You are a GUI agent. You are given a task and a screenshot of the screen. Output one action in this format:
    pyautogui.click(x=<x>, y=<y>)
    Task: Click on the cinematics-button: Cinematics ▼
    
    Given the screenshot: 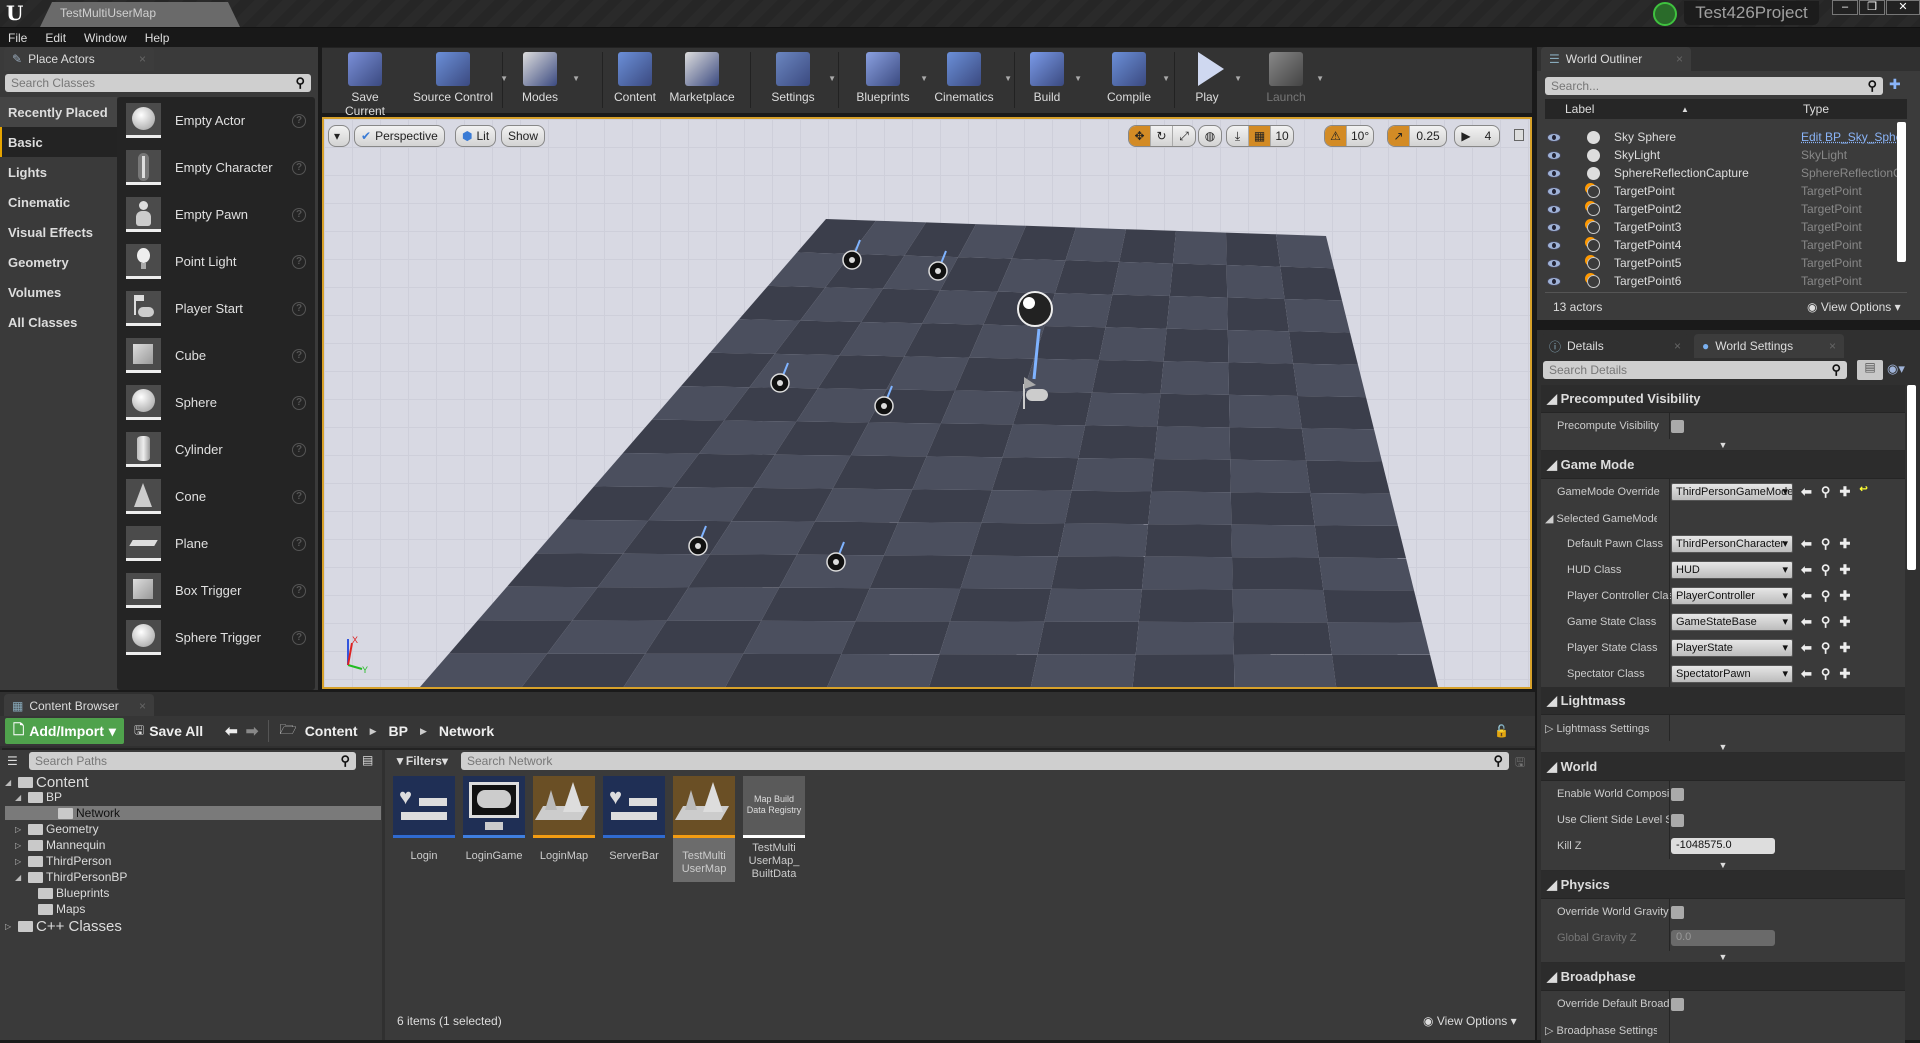 What is the action you would take?
    pyautogui.click(x=970, y=81)
    